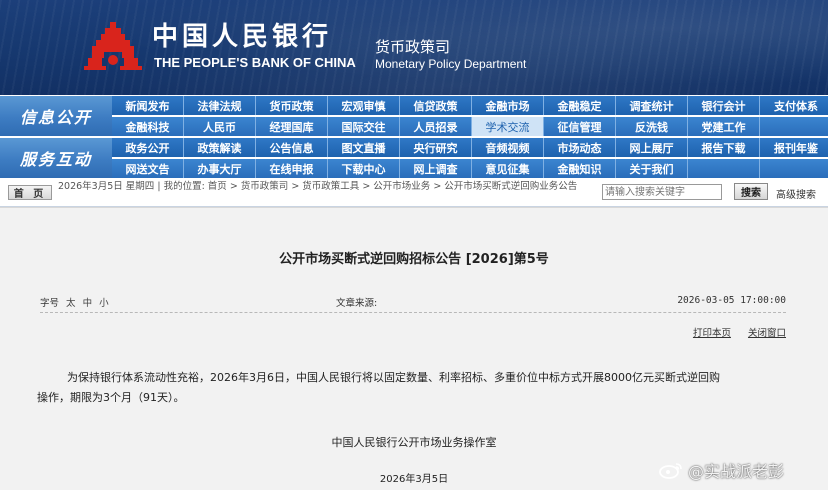 This screenshot has width=828, height=490. Describe the element at coordinates (413, 302) in the screenshot. I see `article-meta: 字号 太 中 小 文章来源: 2026-03-05 17:00:00` at that location.